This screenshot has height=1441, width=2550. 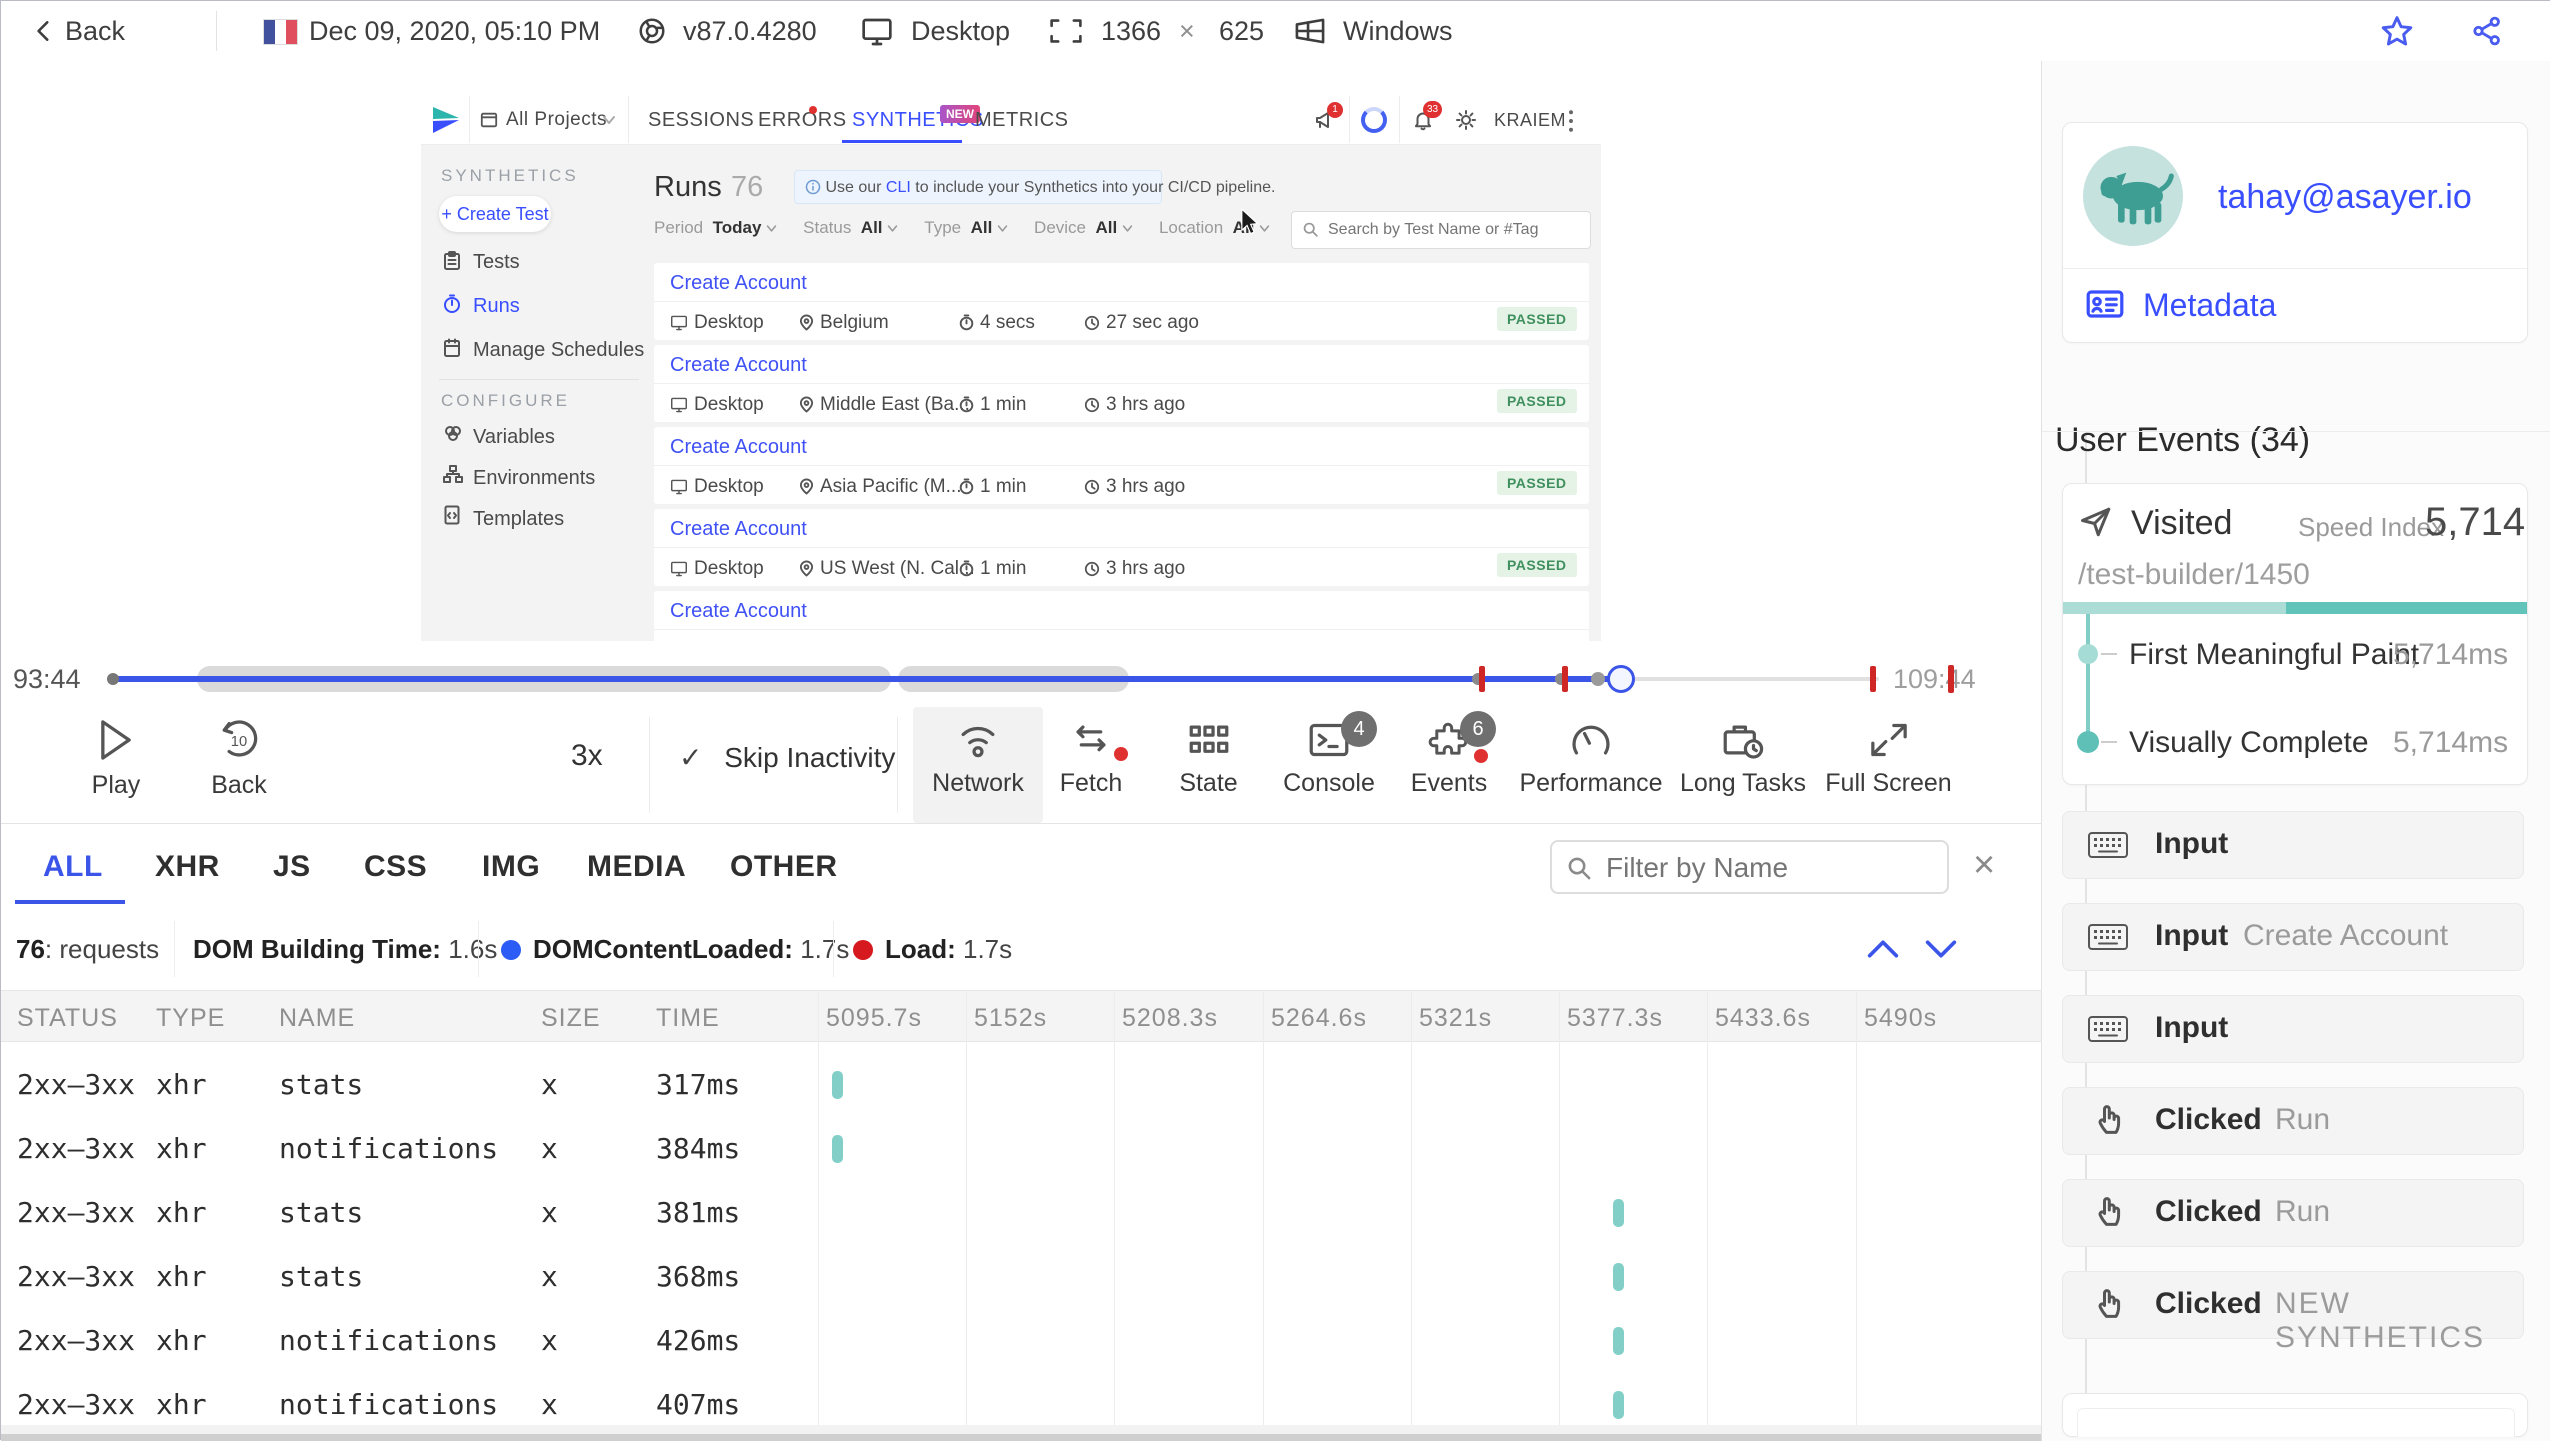 What do you see at coordinates (496, 306) in the screenshot?
I see `sidebar-item-runs: Runs` at bounding box center [496, 306].